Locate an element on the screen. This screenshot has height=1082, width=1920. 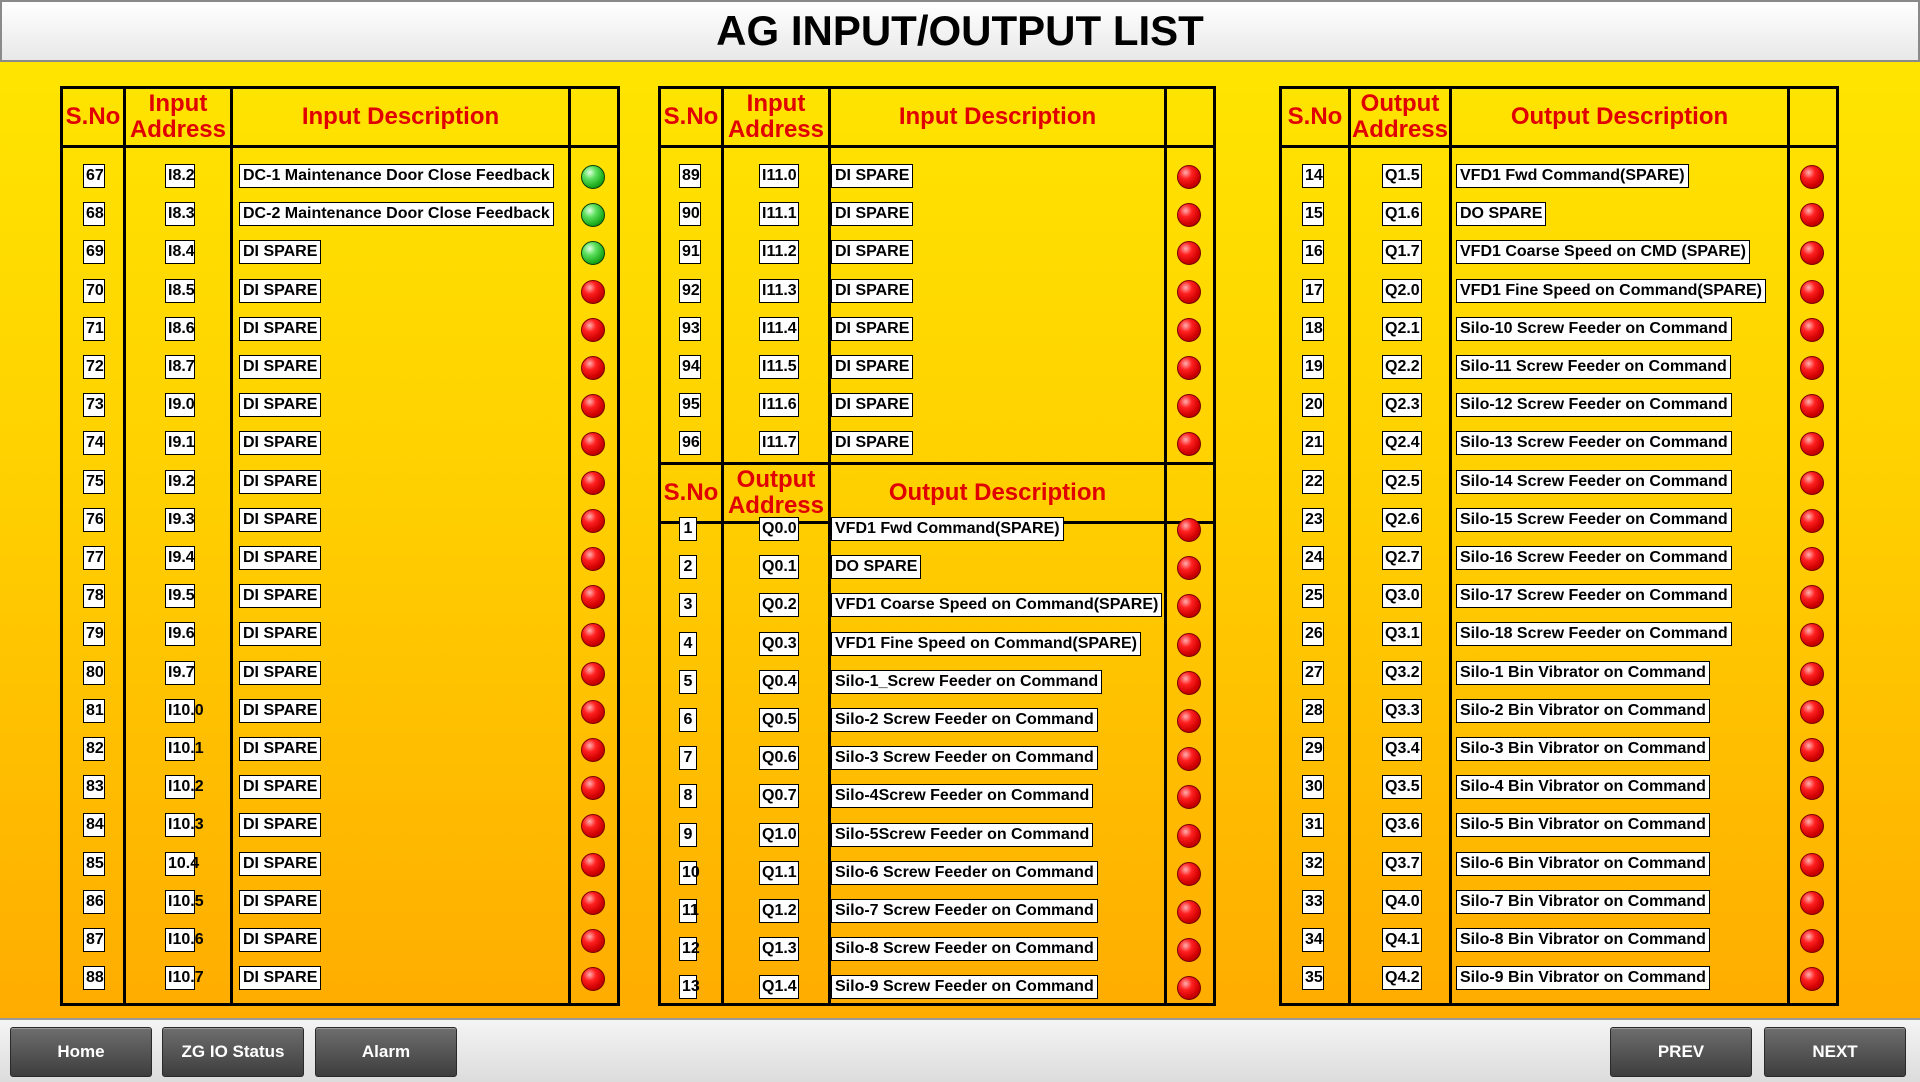
next-button: NEXT is located at coordinates (1835, 1052).